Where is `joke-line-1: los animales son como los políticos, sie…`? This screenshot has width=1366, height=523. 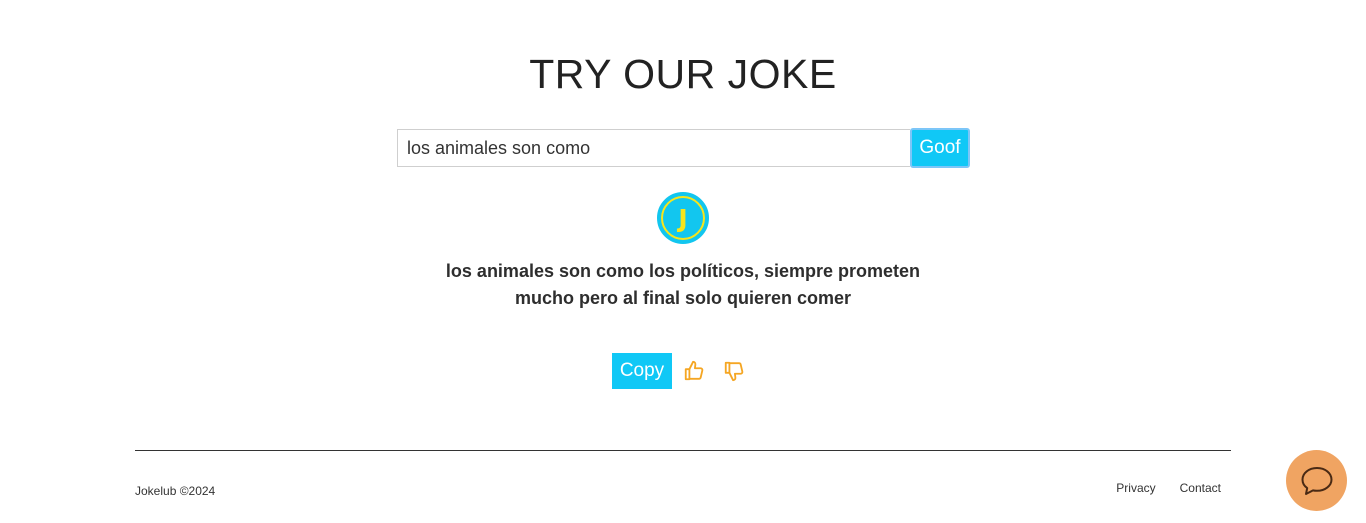
joke-line-1: los animales son como los políticos, sie… is located at coordinates (683, 271).